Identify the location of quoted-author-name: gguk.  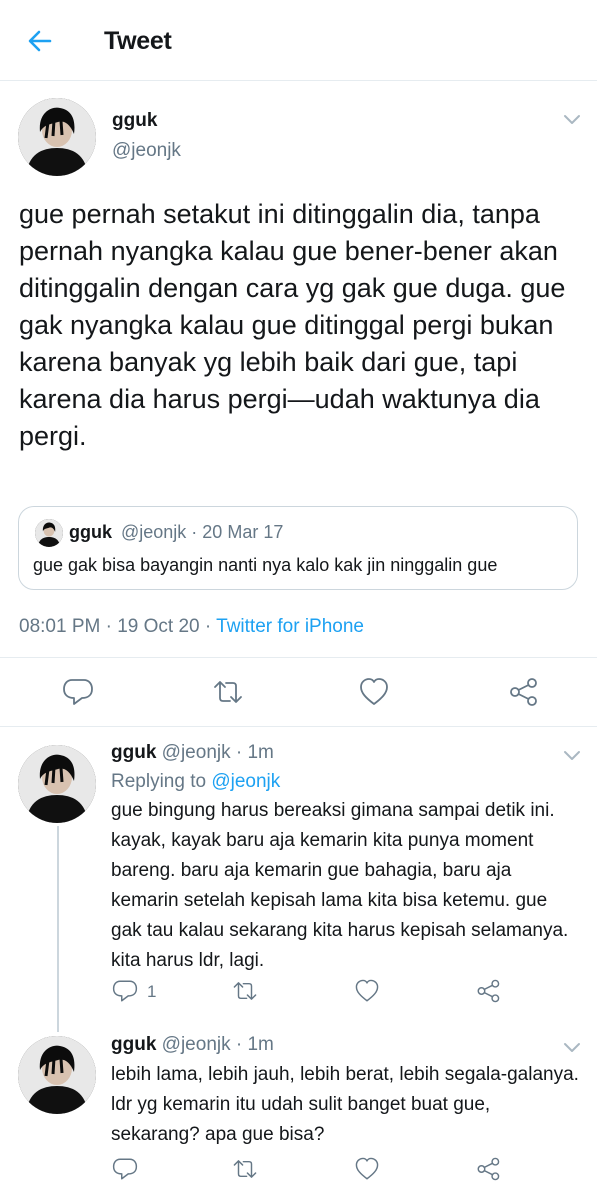
(90, 532).